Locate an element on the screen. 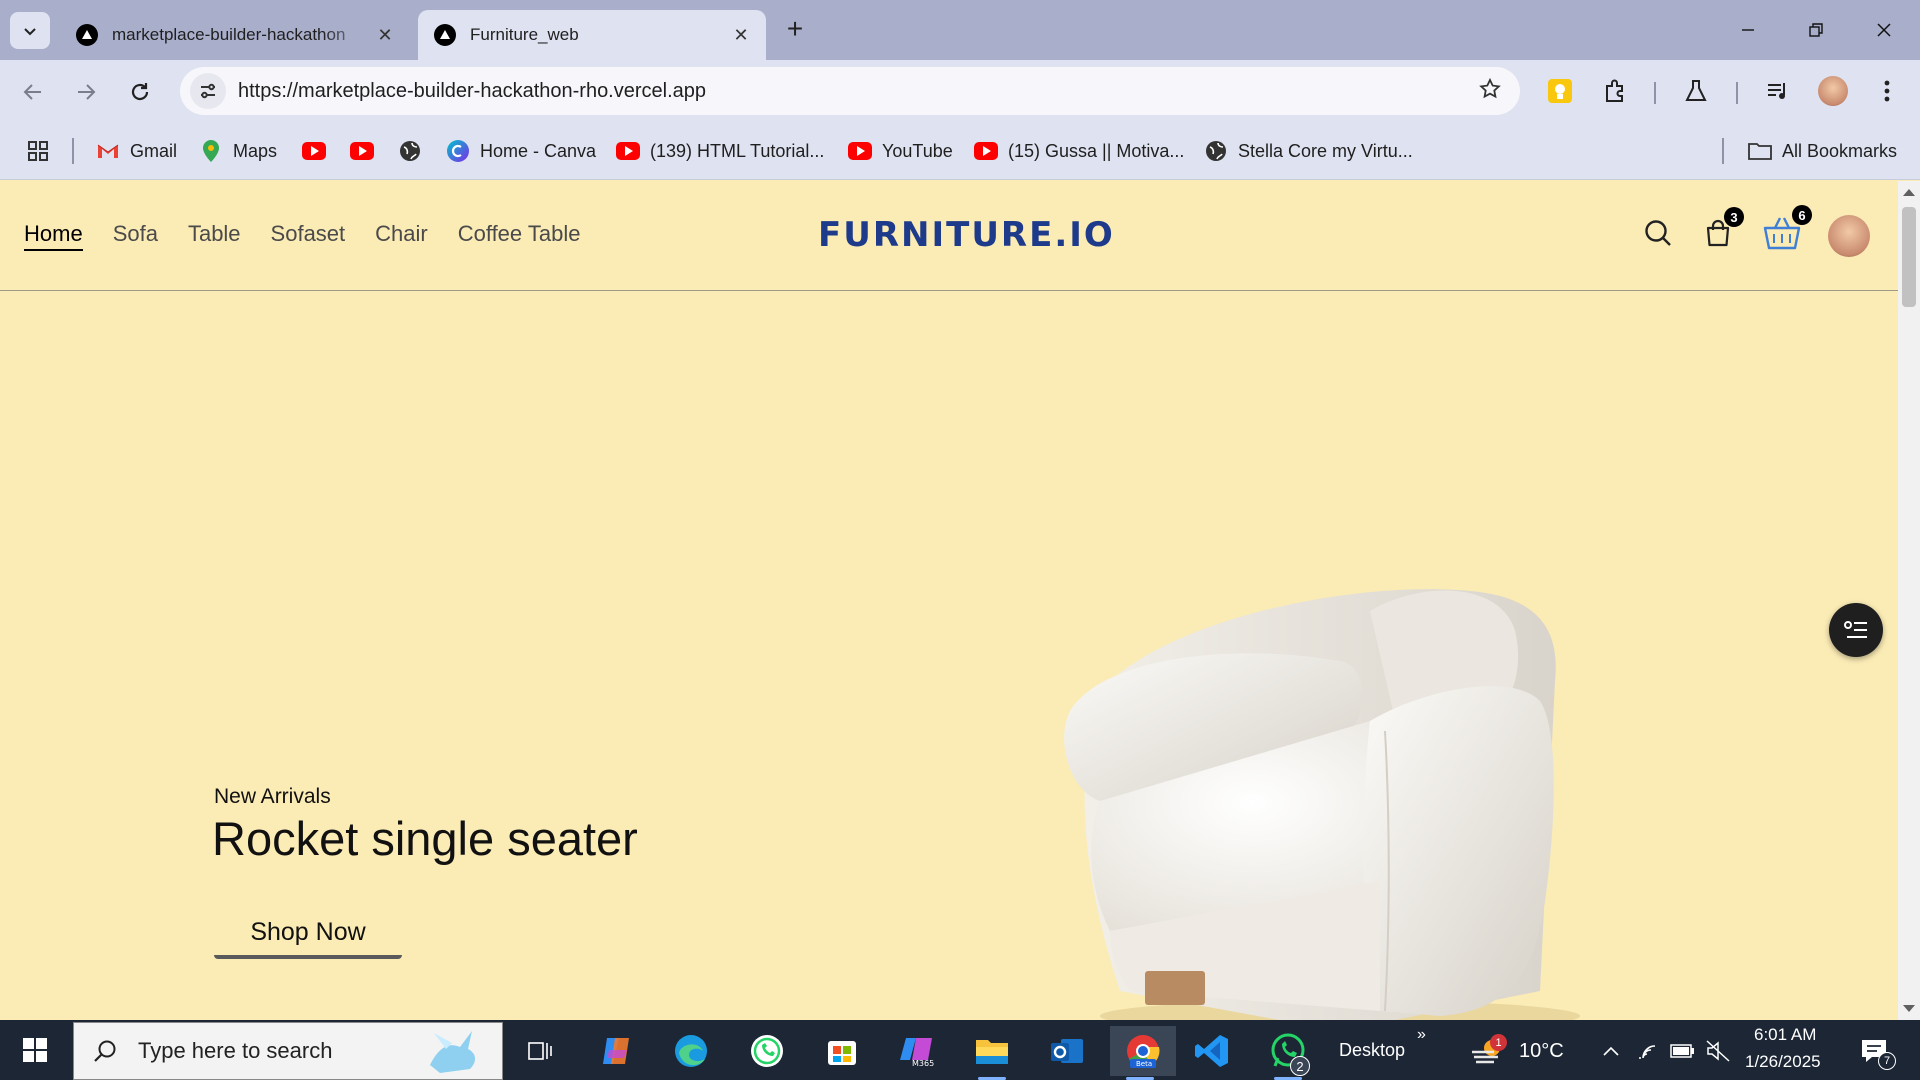 Image resolution: width=1920 pixels, height=1080 pixels. volume-muted-icon is located at coordinates (1718, 1051).